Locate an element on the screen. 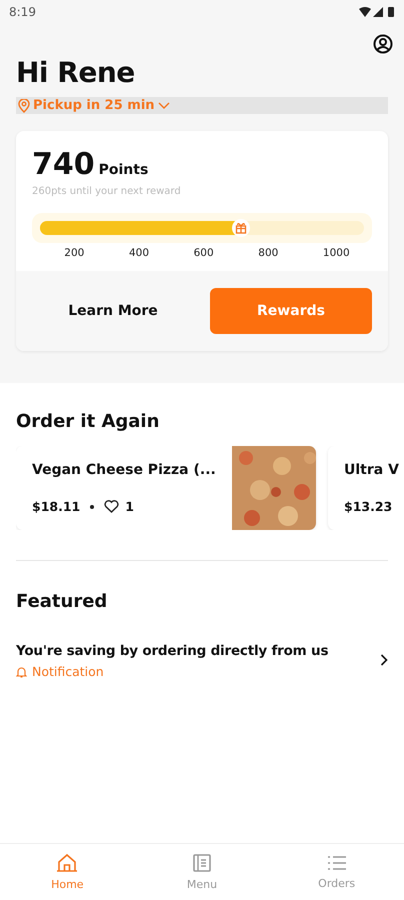 The width and height of the screenshot is (404, 900). reward-subtitle: 260pts until your next reward is located at coordinates (107, 191).